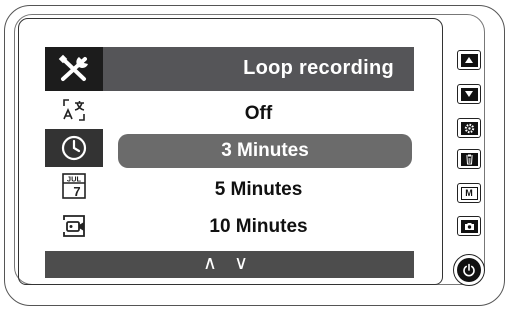 The height and width of the screenshot is (309, 509). Describe the element at coordinates (258, 190) in the screenshot. I see `option-5-minutes: 5 Minutes` at that location.